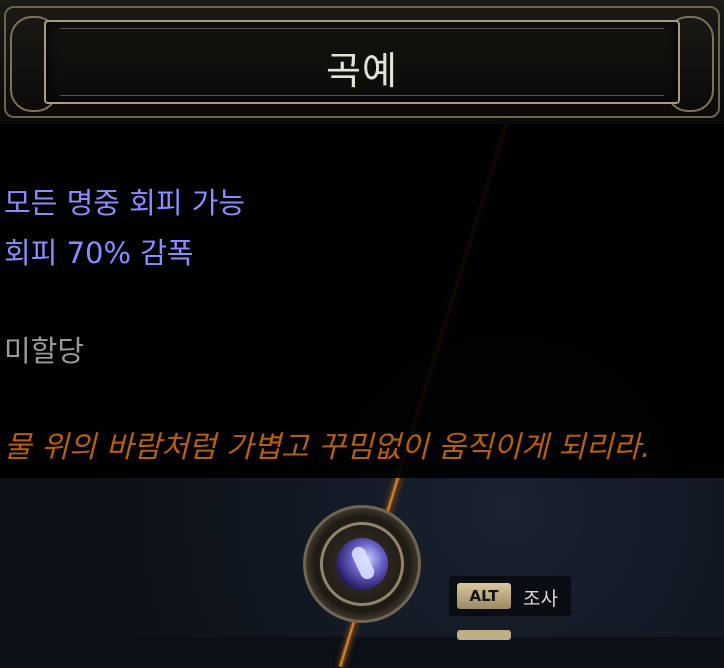  I want to click on flavor-text: 물 위의 바람처럼 가볍고 꾸밈없이 움직이게 되리라., so click(327, 447).